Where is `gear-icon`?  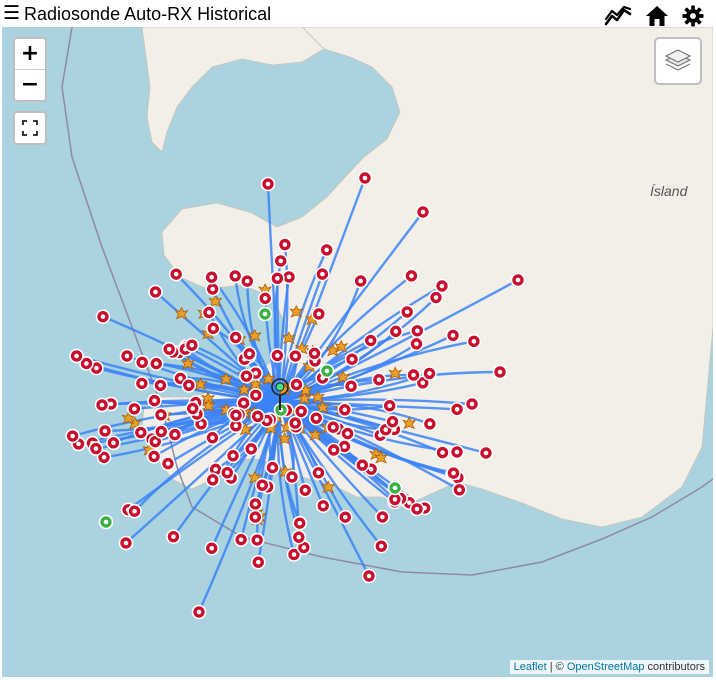
gear-icon is located at coordinates (694, 16).